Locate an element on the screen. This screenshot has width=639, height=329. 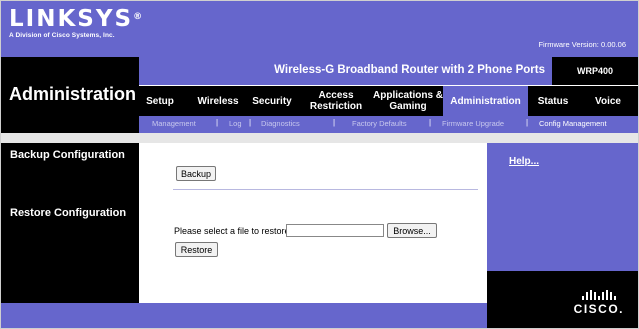
subtab-factory-defaults: Factory Defaults is located at coordinates (379, 123).